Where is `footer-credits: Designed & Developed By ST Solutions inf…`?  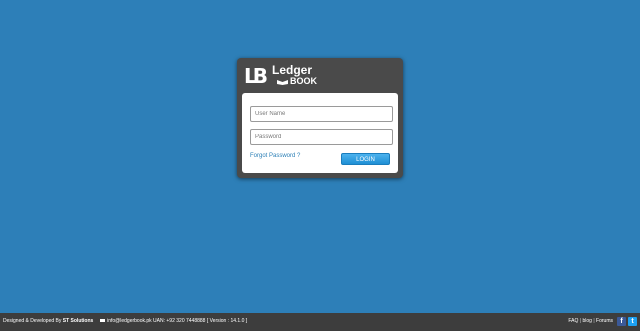
footer-credits: Designed & Developed By ST Solutions inf… is located at coordinates (125, 321).